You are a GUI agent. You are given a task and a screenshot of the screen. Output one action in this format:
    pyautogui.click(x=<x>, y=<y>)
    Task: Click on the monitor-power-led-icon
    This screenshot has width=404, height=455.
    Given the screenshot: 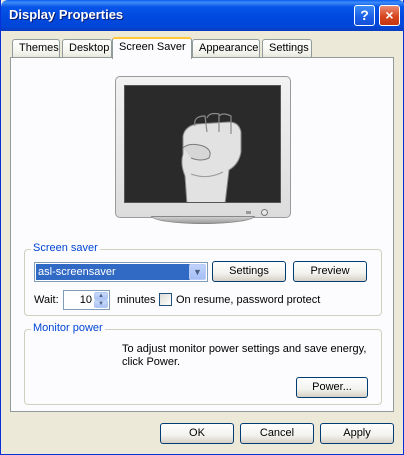 What is the action you would take?
    pyautogui.click(x=264, y=212)
    